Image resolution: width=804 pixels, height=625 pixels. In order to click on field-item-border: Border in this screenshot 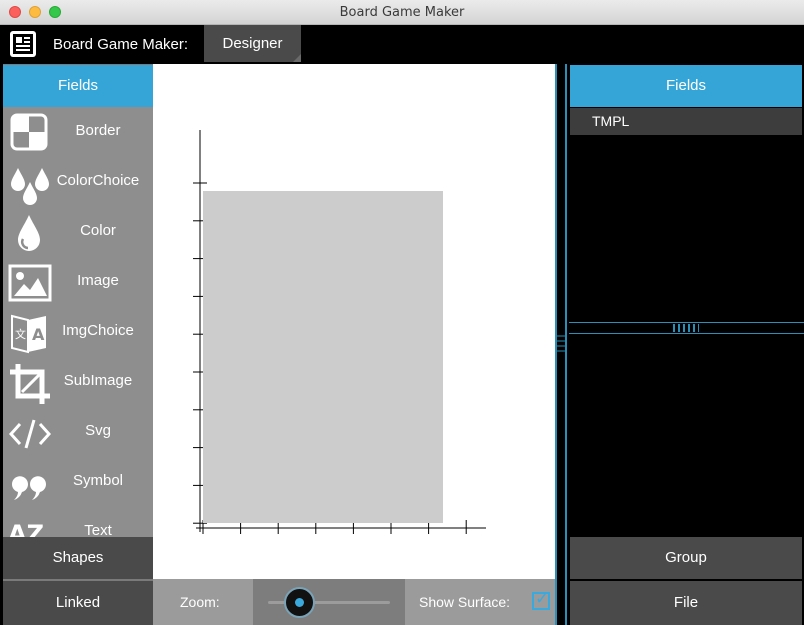, I will do `click(78, 132)`.